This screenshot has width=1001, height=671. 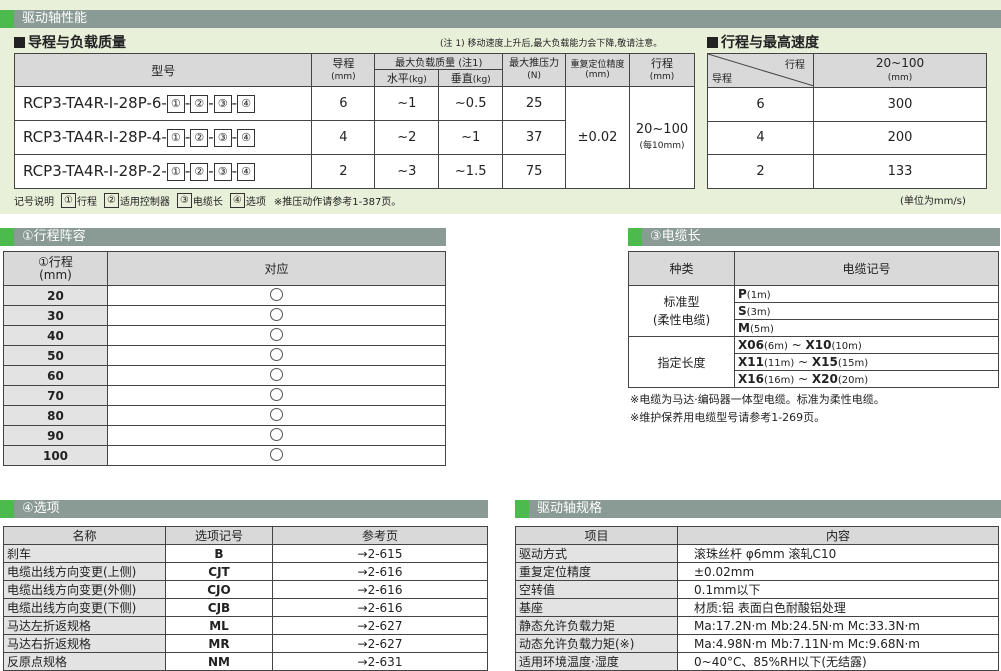 What do you see at coordinates (337, 202) in the screenshot?
I see `legend-note: ※推压动作请参考1-387页。` at bounding box center [337, 202].